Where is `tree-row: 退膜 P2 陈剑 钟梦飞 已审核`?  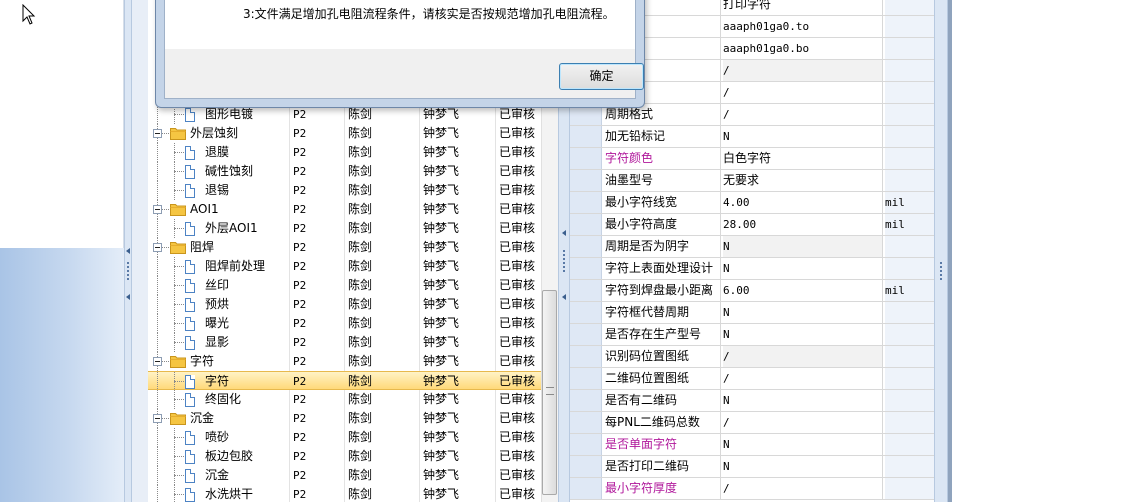 tree-row: 退膜 P2 陈剑 钟梦飞 已审核 is located at coordinates (345, 152).